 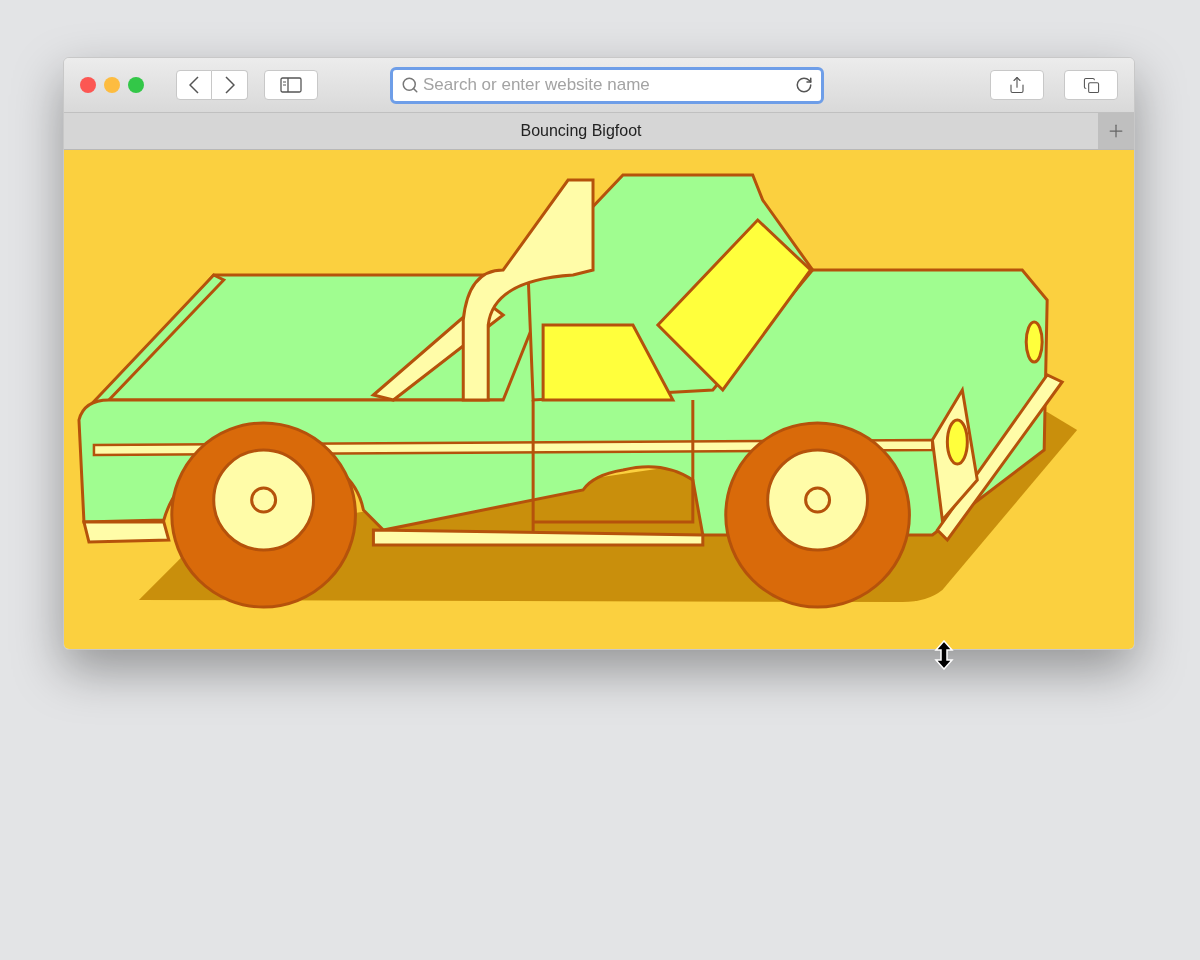 I want to click on back-button, so click(x=194, y=85).